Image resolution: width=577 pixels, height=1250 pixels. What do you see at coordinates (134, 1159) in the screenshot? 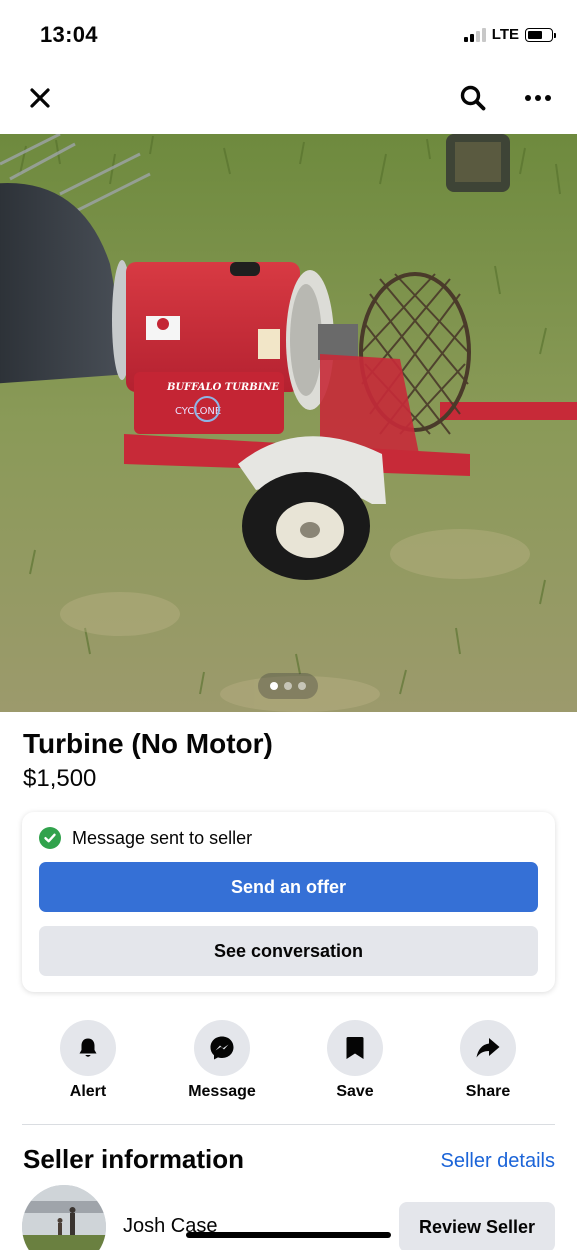
I see `seller-info-heading: Seller information` at bounding box center [134, 1159].